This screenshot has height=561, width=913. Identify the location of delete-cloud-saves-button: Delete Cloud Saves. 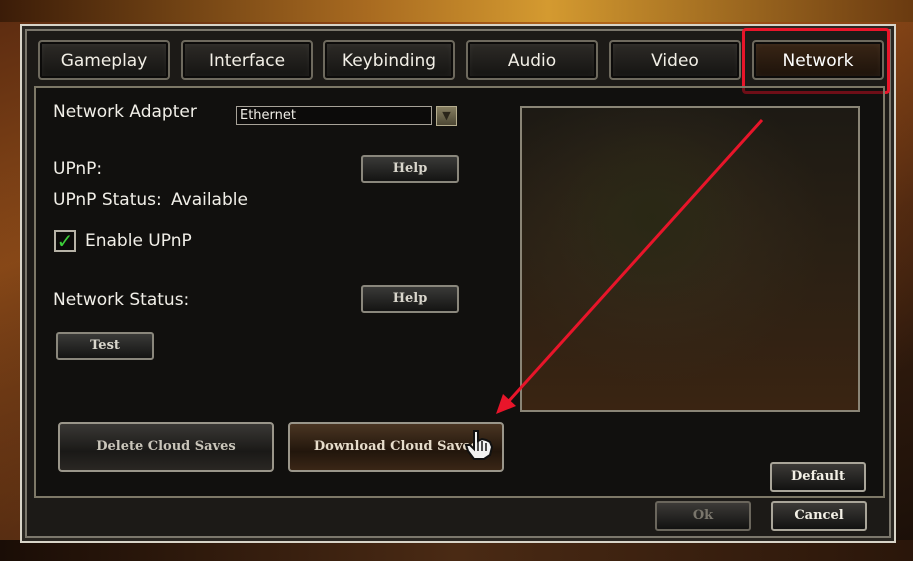
(166, 447).